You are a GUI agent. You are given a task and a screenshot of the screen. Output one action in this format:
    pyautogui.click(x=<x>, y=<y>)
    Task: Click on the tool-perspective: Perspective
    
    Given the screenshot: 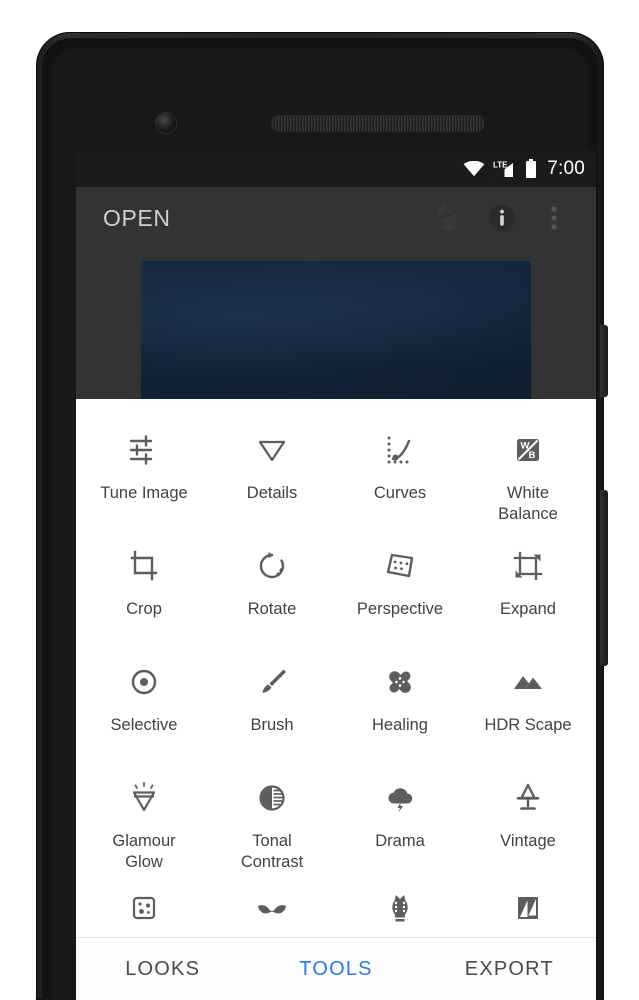 What is the action you would take?
    pyautogui.click(x=400, y=591)
    